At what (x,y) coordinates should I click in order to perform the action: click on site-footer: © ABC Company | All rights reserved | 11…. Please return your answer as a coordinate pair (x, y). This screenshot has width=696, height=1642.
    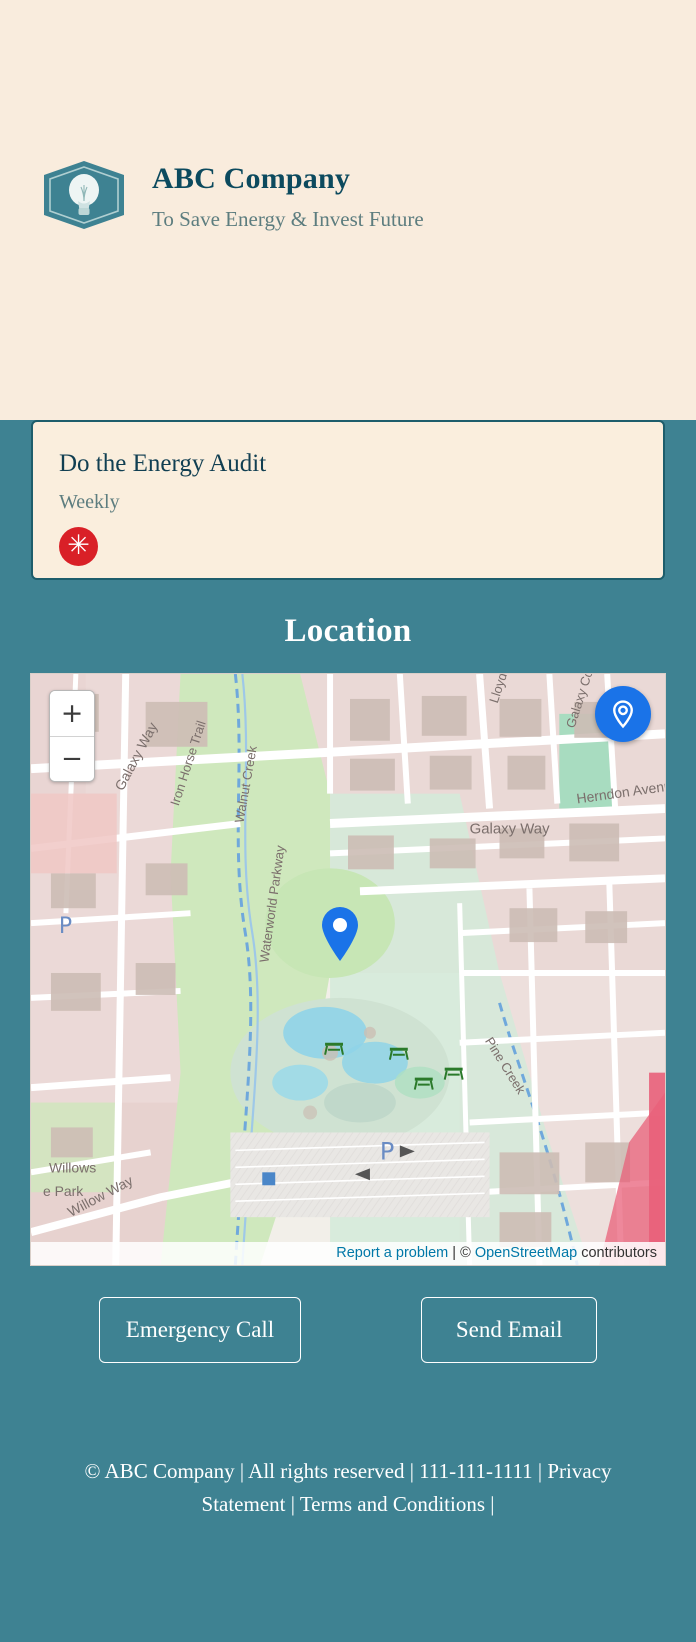
    Looking at the image, I should click on (348, 1488).